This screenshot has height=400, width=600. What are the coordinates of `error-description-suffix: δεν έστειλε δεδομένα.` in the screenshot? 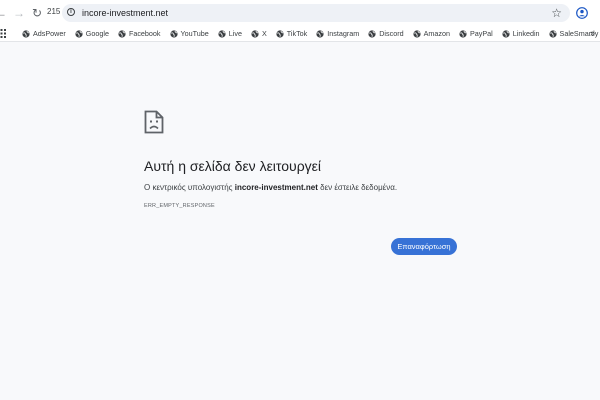 It's located at (357, 187).